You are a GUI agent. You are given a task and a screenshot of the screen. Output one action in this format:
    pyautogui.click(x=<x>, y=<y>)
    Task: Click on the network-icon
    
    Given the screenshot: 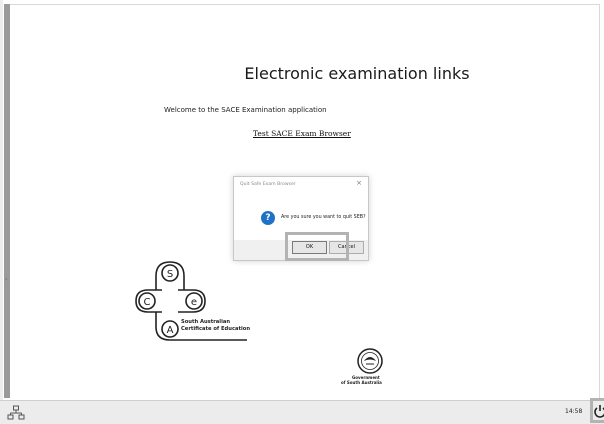 What is the action you would take?
    pyautogui.click(x=16, y=413)
    